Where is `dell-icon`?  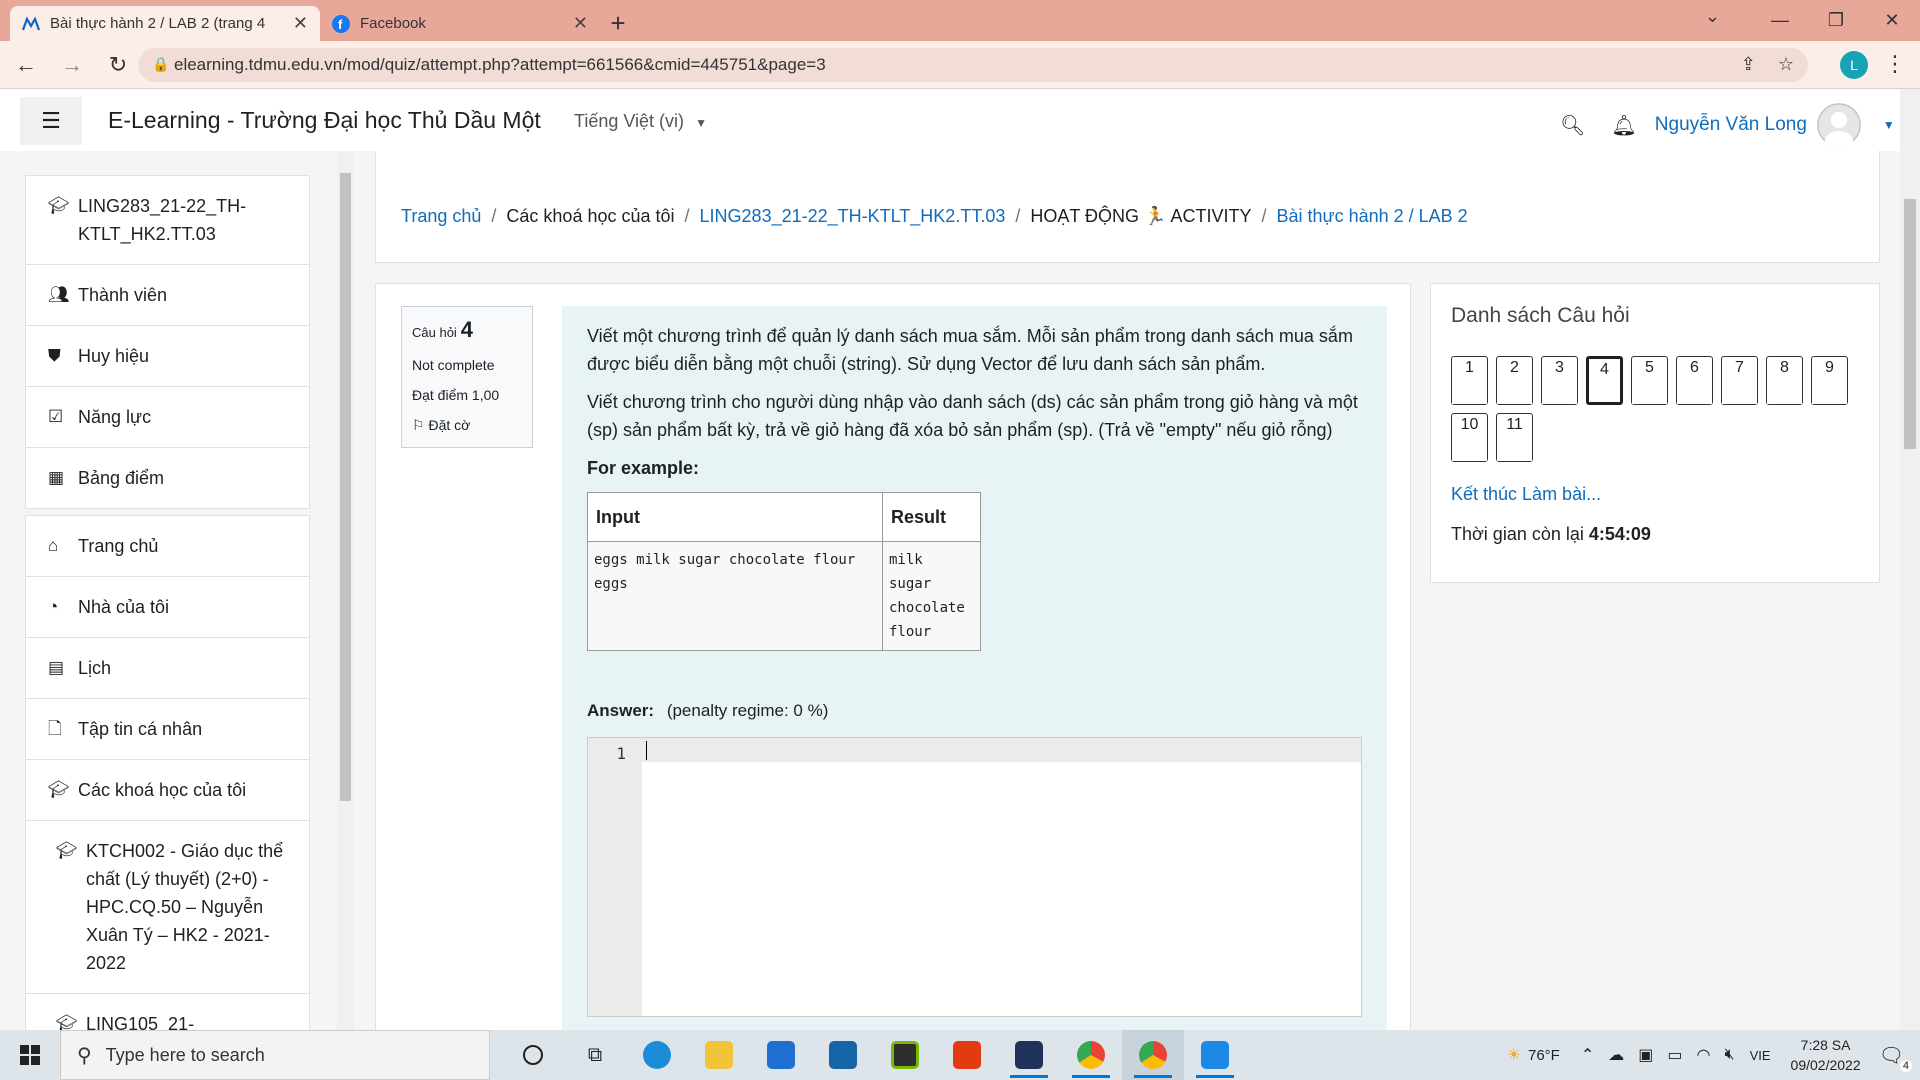
dell-icon is located at coordinates (843, 1055).